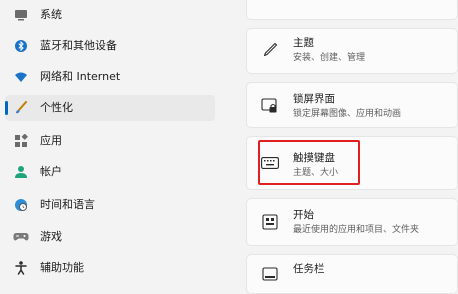 The image size is (458, 294). What do you see at coordinates (352, 222) in the screenshot?
I see `setting-card-start: 开始 最近使用的应用和项目、文件夹` at bounding box center [352, 222].